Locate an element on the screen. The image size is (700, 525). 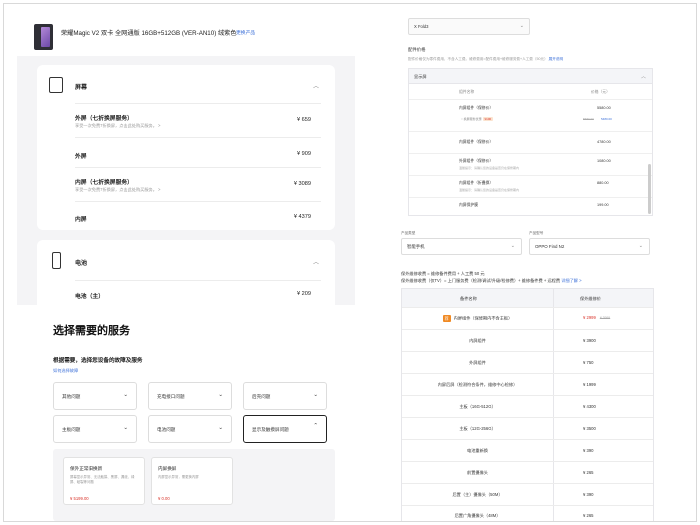
table-row: 外屏组件（保修价） 温馨提示：请确认您的设备是否仍在保修期内 1080.00 is located at coordinates (530, 164).